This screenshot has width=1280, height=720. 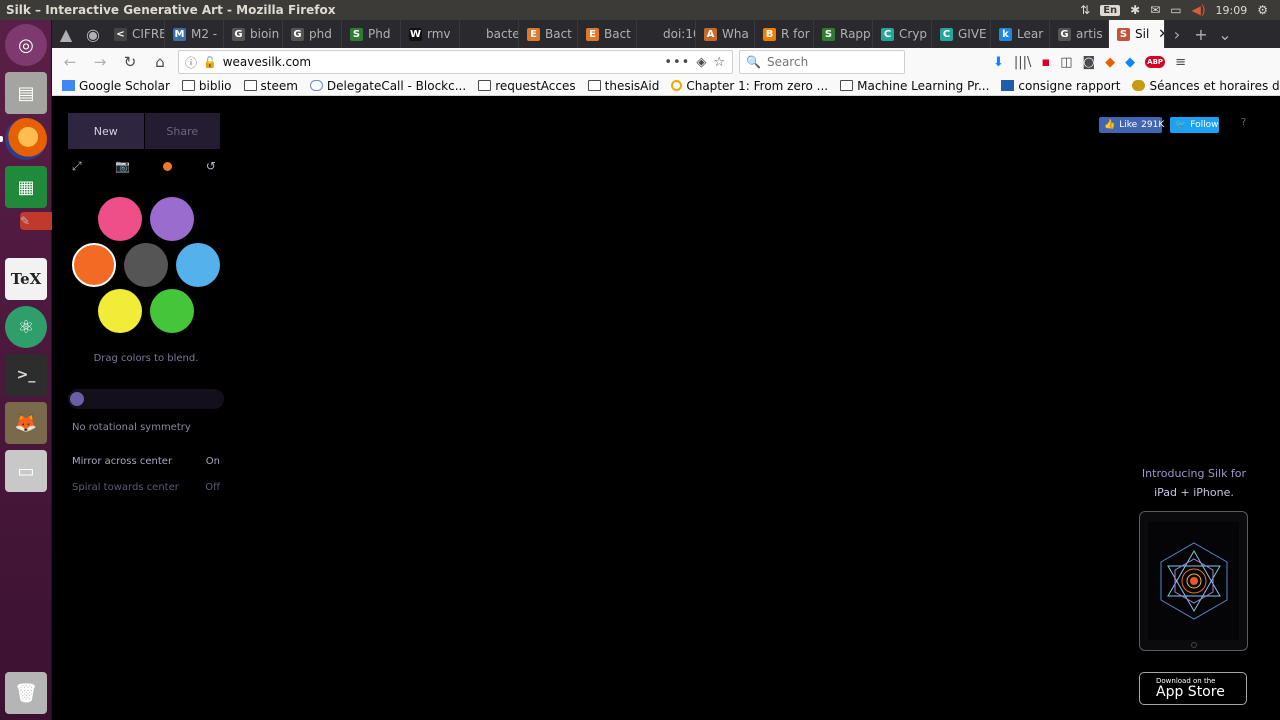 I want to click on undo-icon: ↺, so click(x=211, y=166).